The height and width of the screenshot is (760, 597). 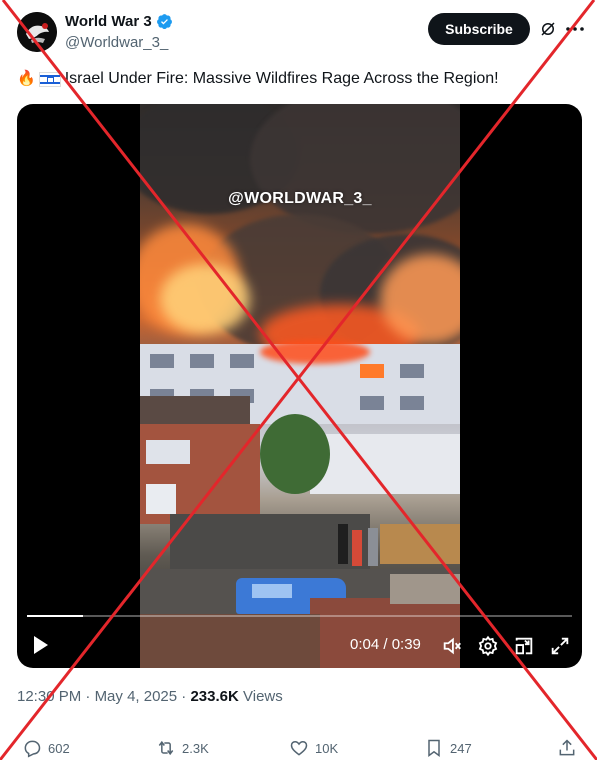 I want to click on repost-button: 2.3K, so click(x=182, y=748).